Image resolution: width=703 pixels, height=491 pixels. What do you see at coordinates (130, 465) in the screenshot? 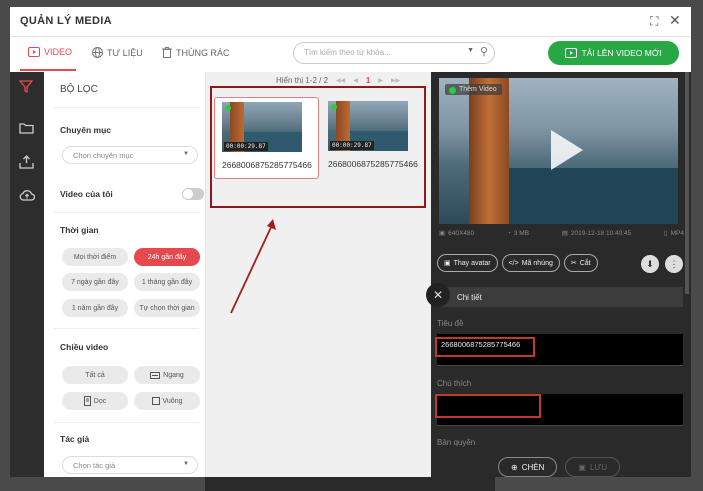
I see `author-select: Chọn tác giả ▼` at bounding box center [130, 465].